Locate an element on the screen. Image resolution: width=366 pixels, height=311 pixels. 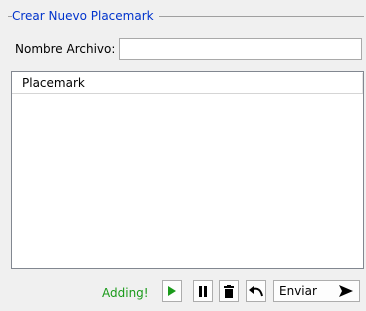
send-button: Enviar is located at coordinates (316, 291).